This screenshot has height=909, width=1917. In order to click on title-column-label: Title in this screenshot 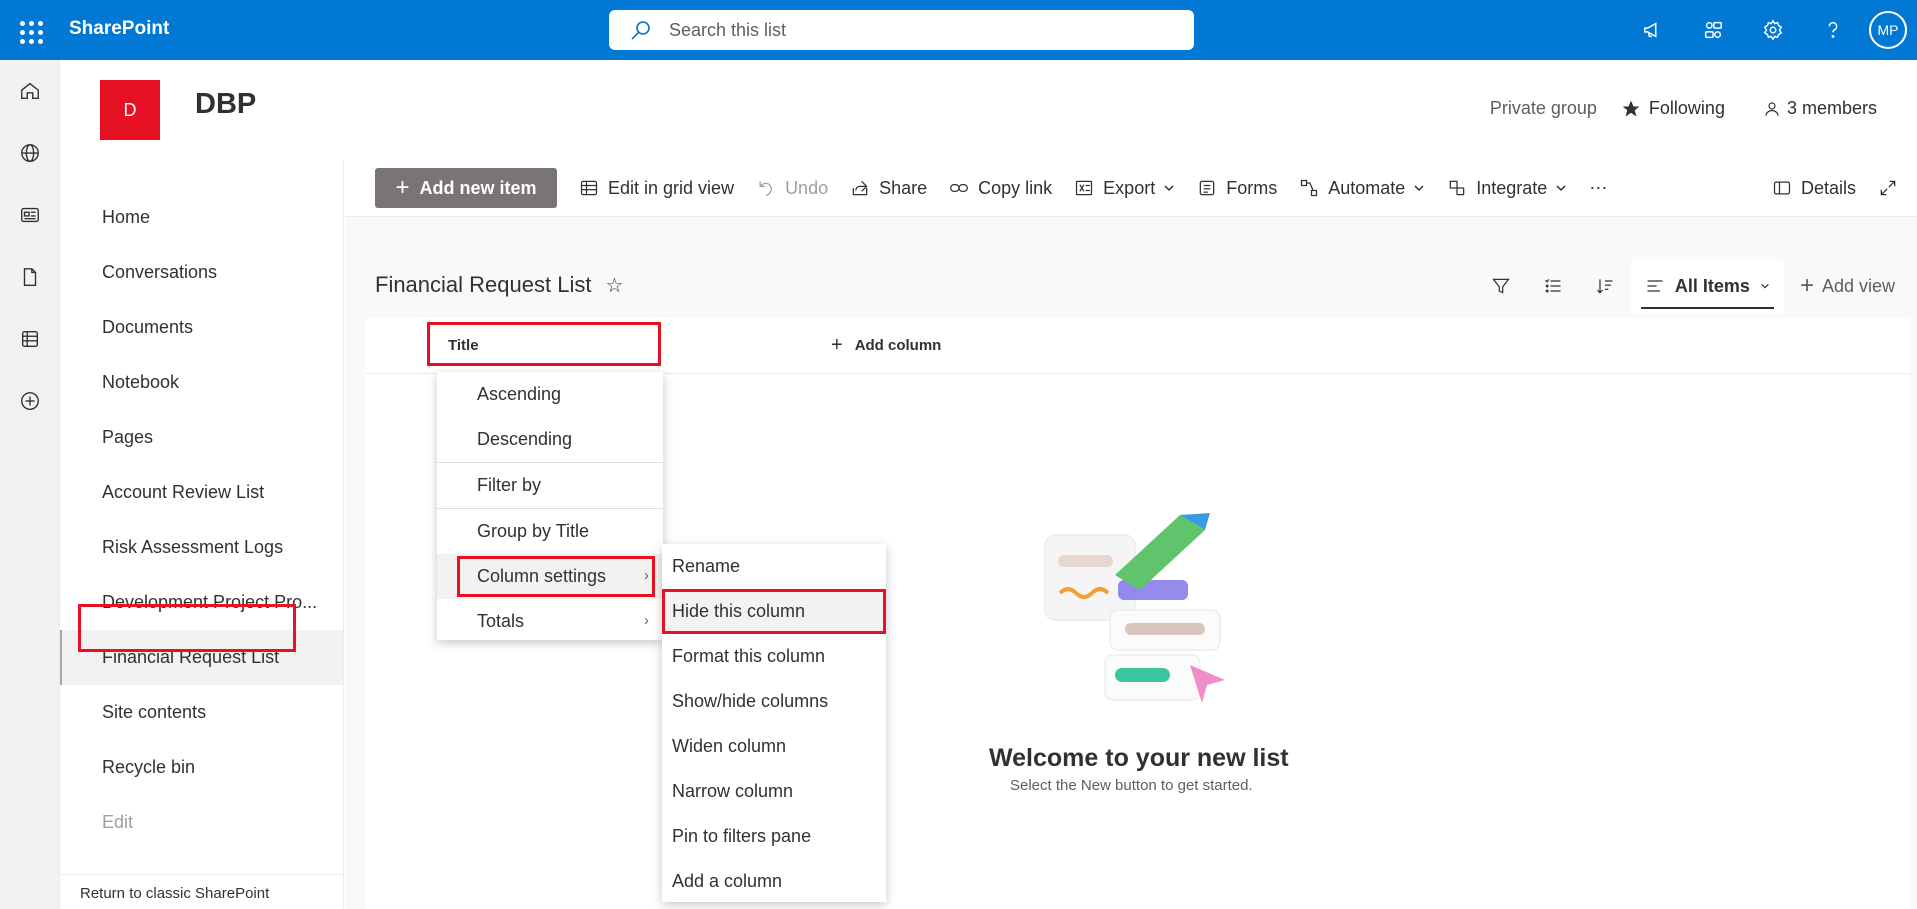, I will do `click(463, 345)`.